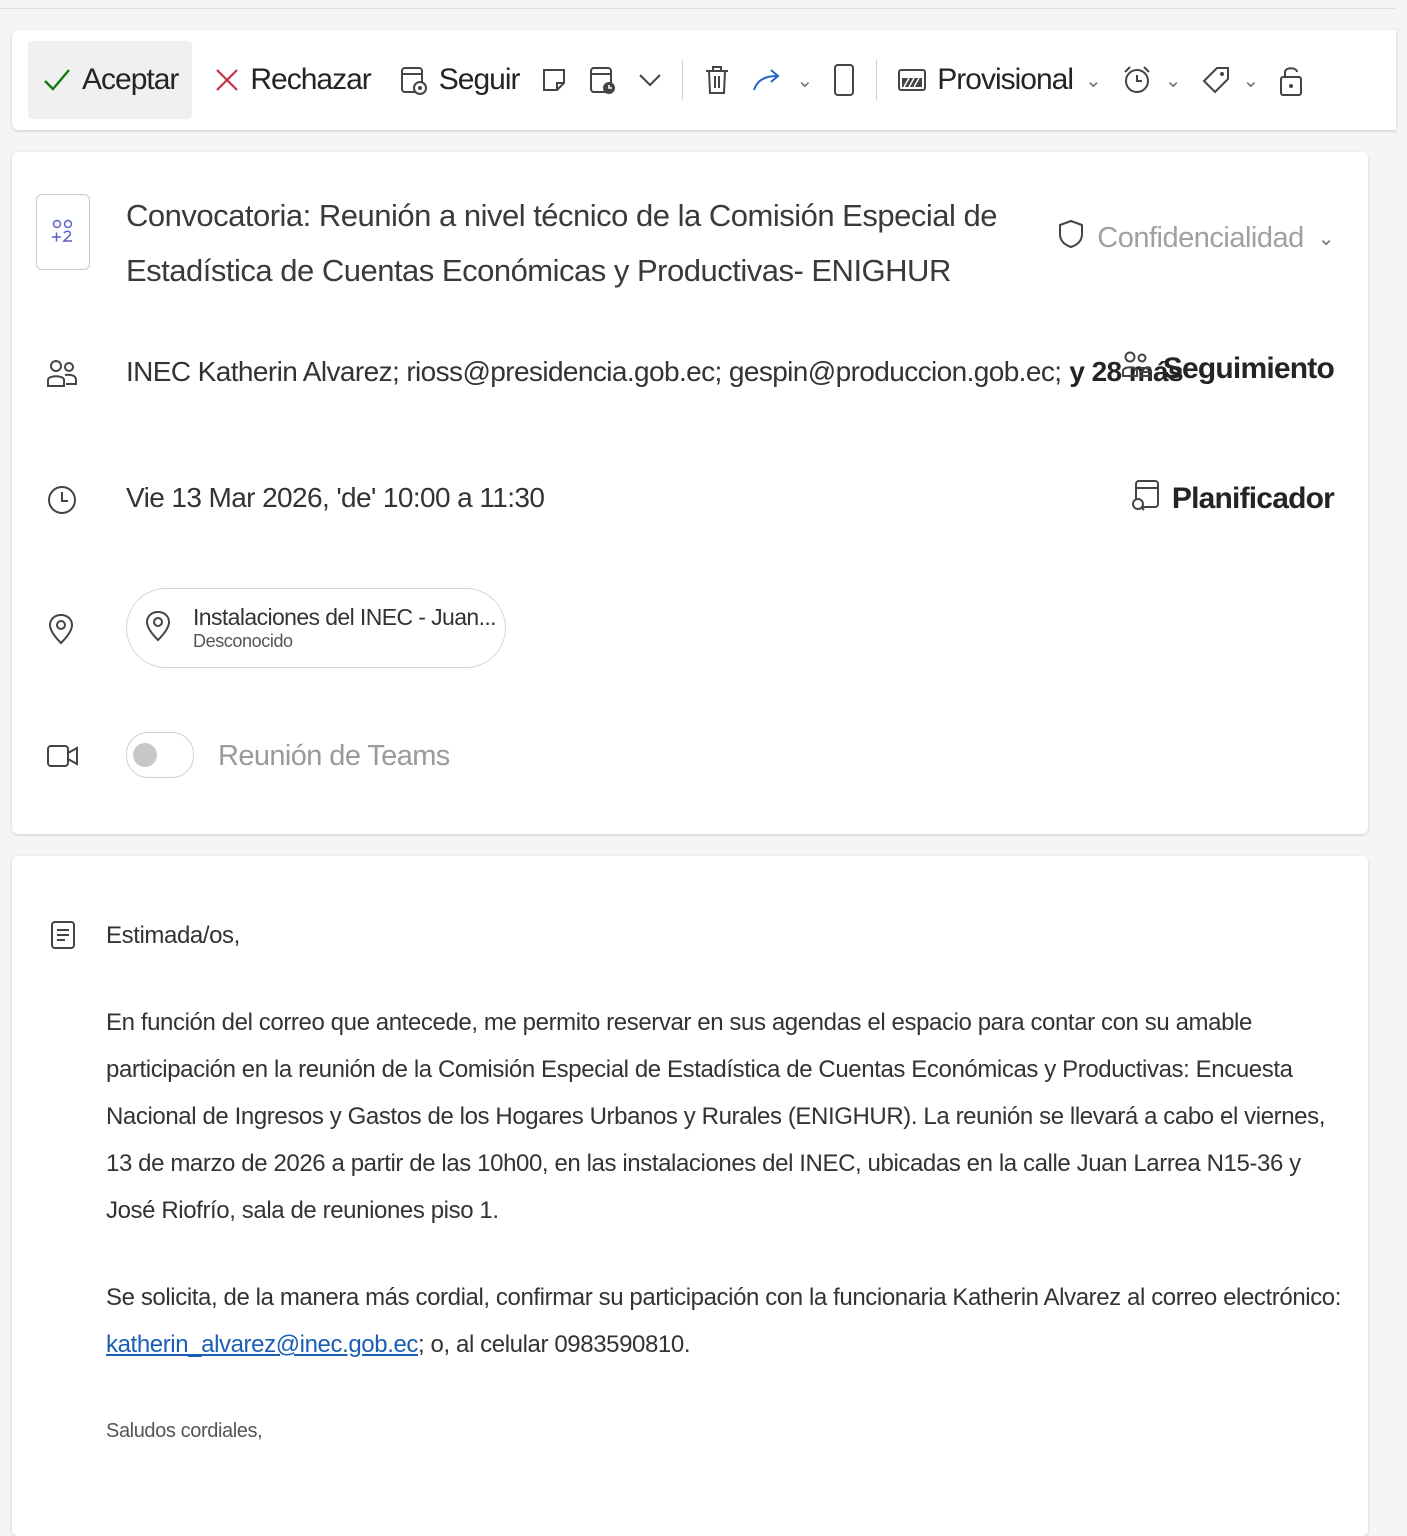 This screenshot has height=1536, width=1407. Describe the element at coordinates (262, 1344) in the screenshot. I see `email-link: katherin_alvarez@inec.gob.ec` at that location.